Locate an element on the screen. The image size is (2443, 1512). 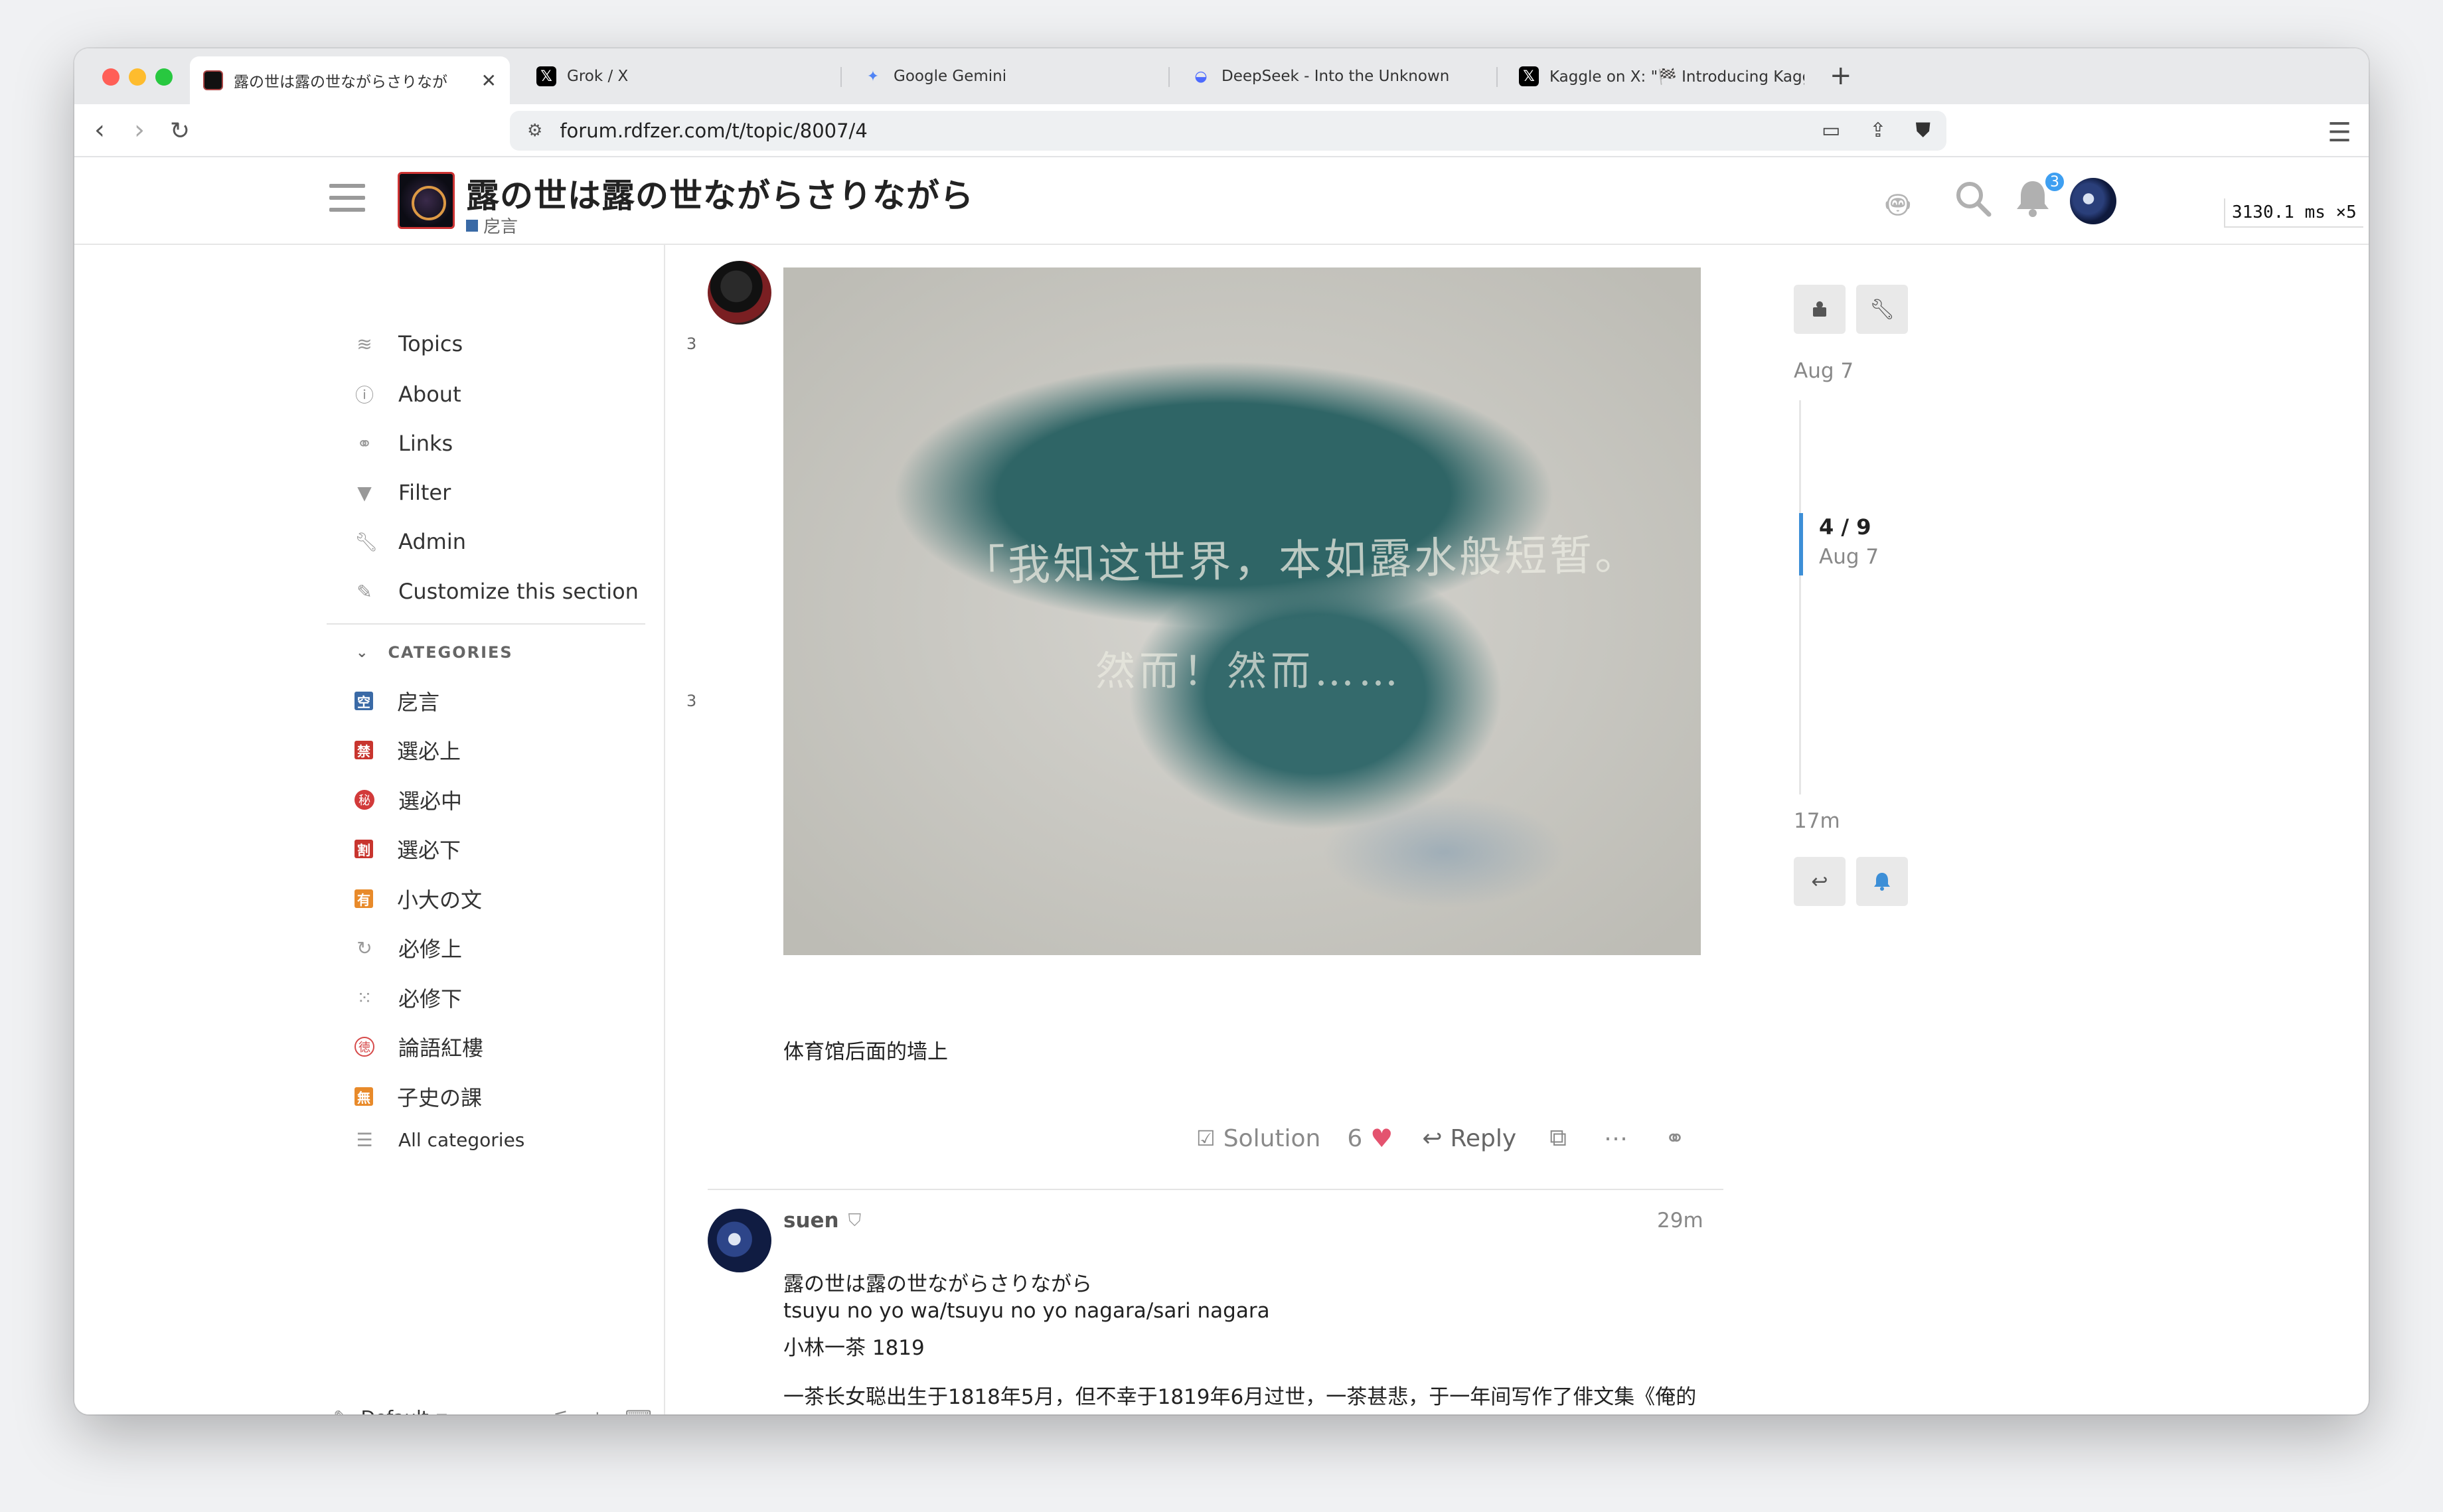
sidebar-category-4: 割 選必下 is located at coordinates (527, 849).